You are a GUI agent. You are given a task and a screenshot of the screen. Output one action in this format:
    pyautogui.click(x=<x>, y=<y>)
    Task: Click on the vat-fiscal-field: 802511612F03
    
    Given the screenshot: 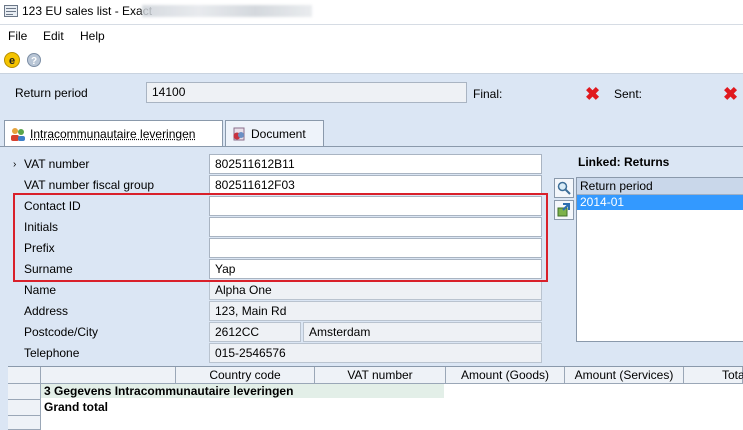 What is the action you would take?
    pyautogui.click(x=375, y=185)
    